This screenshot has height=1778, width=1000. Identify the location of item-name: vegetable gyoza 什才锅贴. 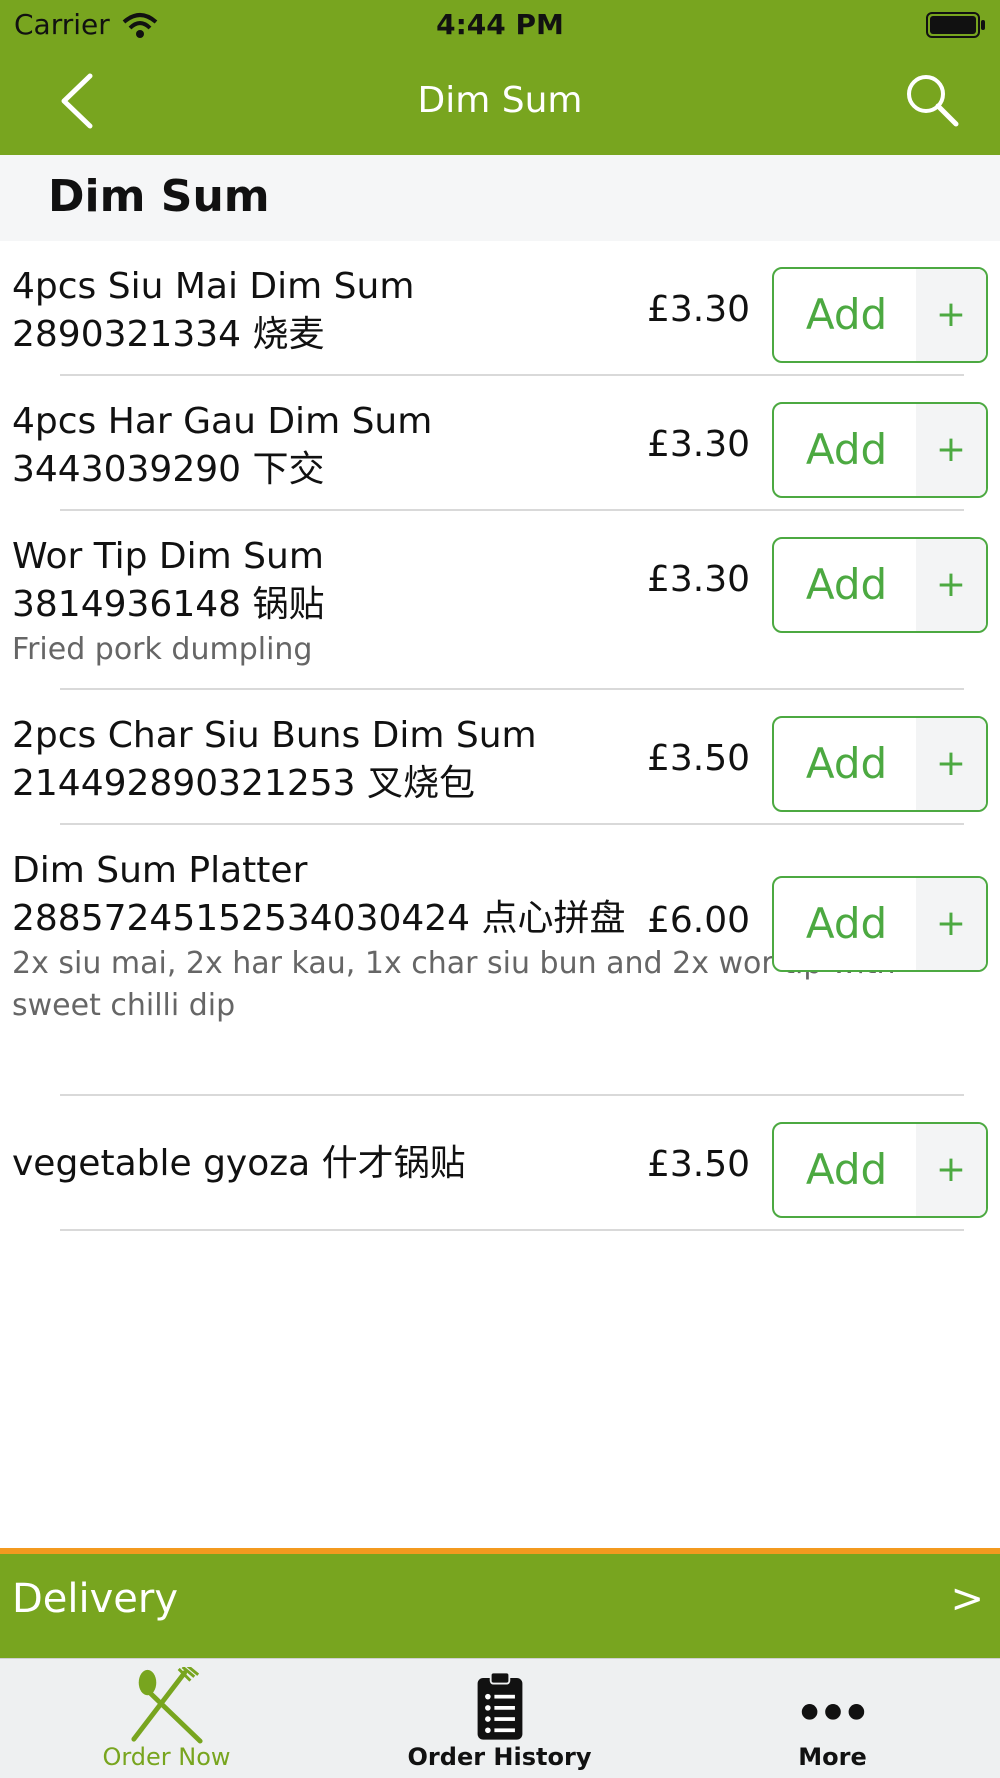
(239, 1163).